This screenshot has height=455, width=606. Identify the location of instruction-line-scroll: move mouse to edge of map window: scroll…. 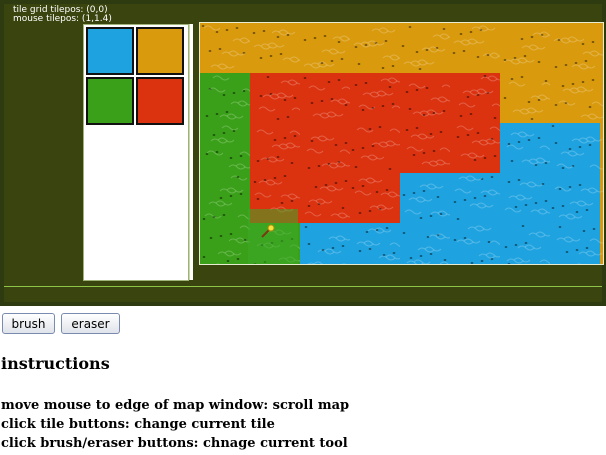
(175, 405).